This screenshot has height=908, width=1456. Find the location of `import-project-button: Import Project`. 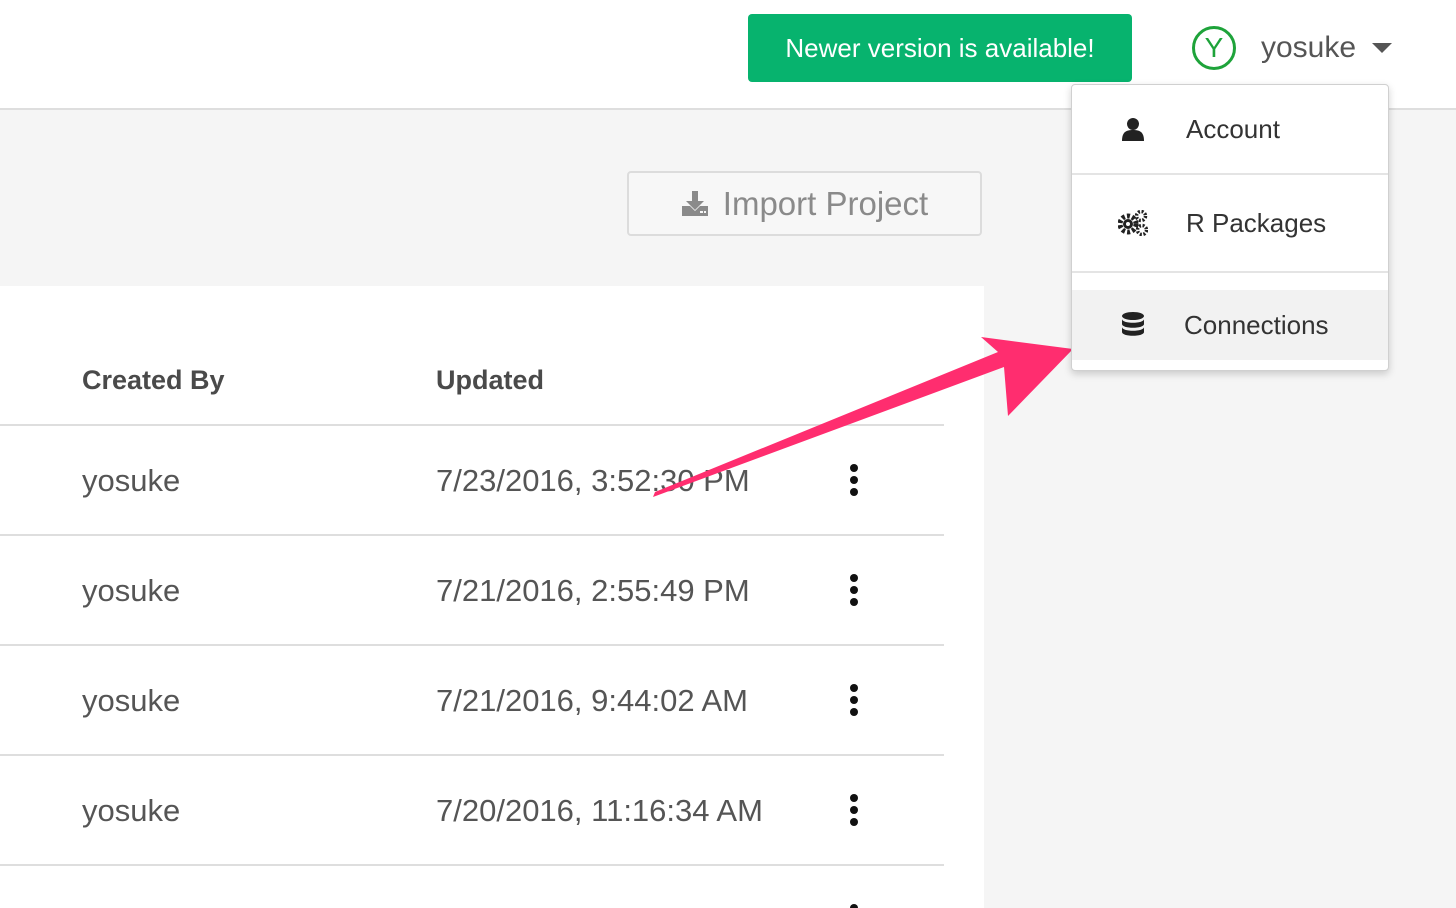

import-project-button: Import Project is located at coordinates (804, 203).